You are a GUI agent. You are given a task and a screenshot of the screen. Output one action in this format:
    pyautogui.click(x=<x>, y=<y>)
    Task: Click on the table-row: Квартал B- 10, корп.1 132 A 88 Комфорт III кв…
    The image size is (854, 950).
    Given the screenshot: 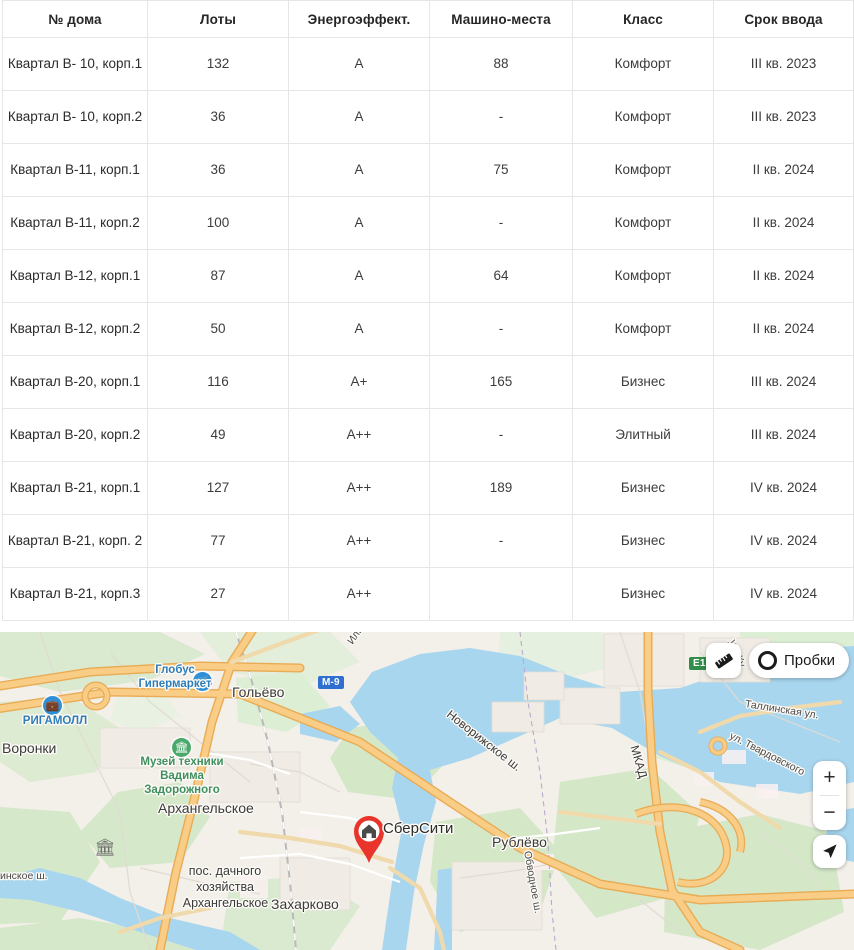 What is the action you would take?
    pyautogui.click(x=428, y=64)
    